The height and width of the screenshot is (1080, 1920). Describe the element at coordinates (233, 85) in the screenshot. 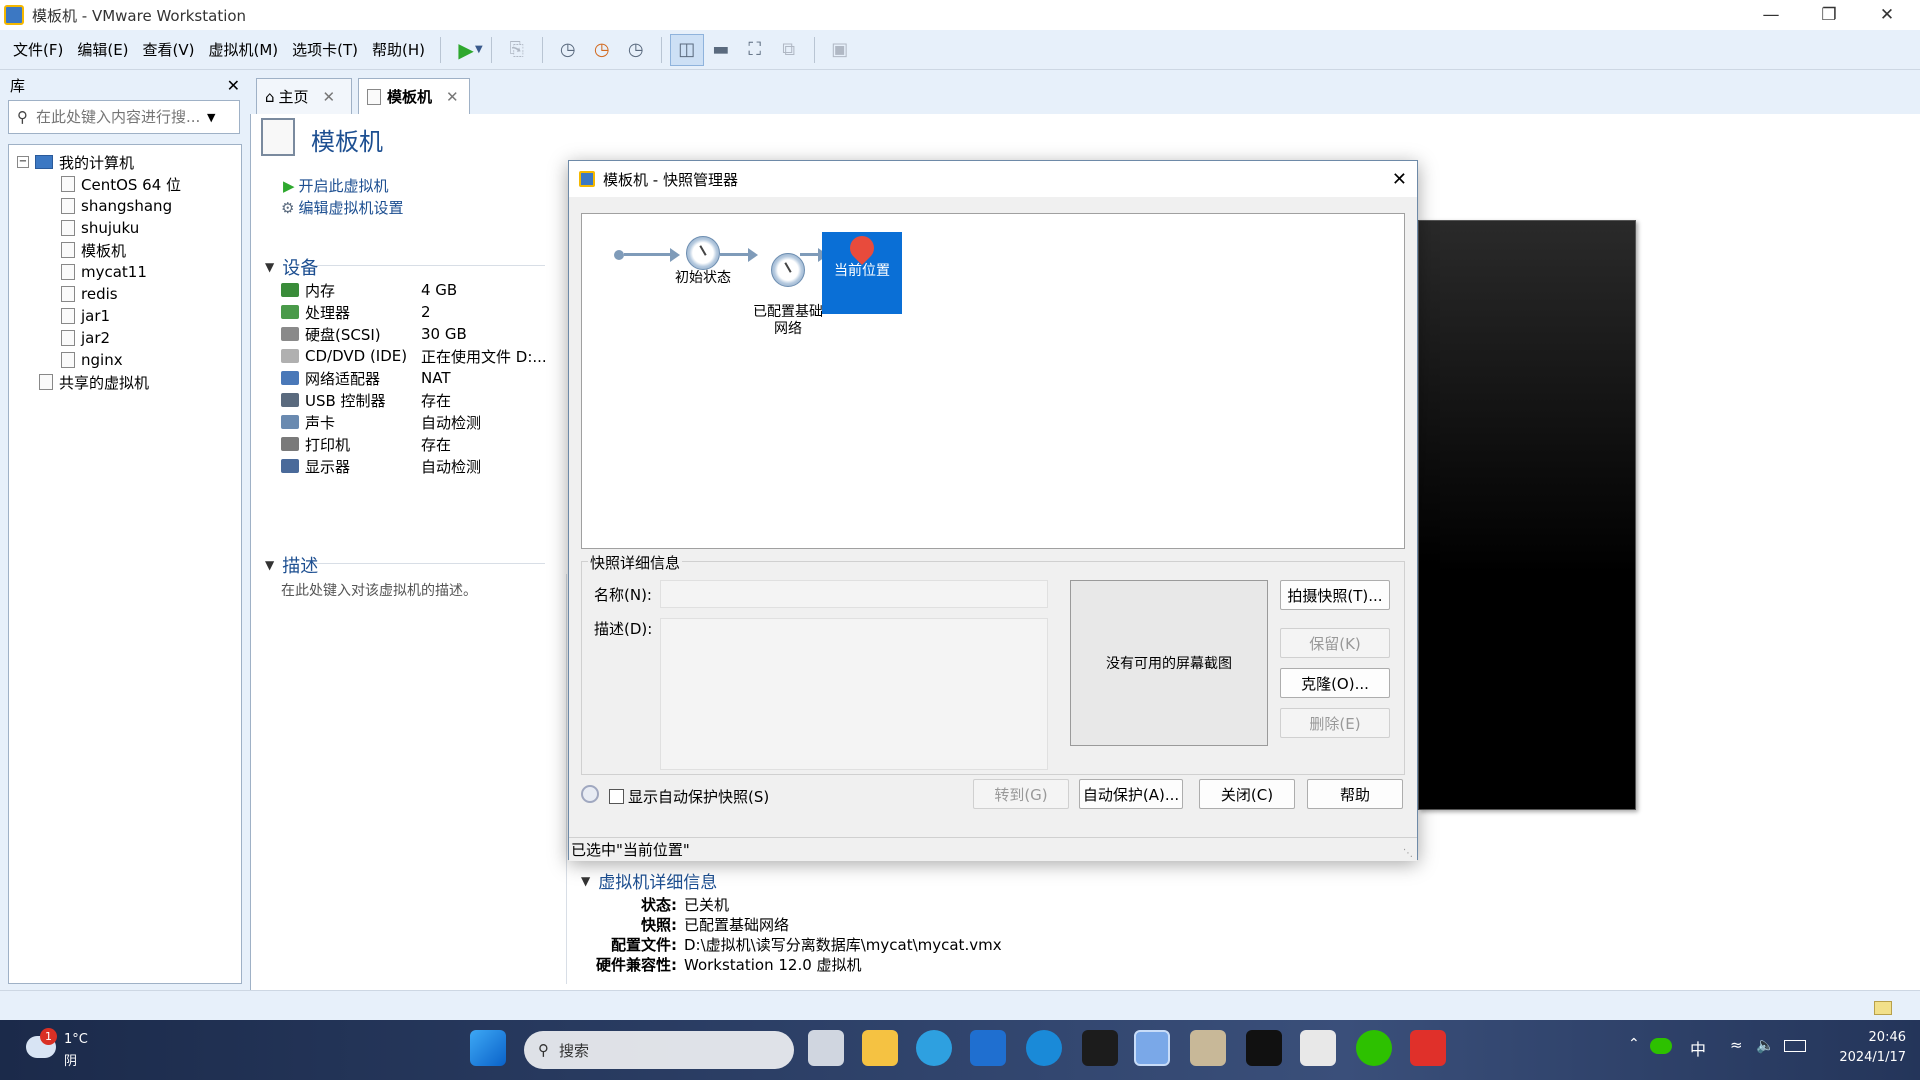

I see `close-library-icon: ✕` at that location.